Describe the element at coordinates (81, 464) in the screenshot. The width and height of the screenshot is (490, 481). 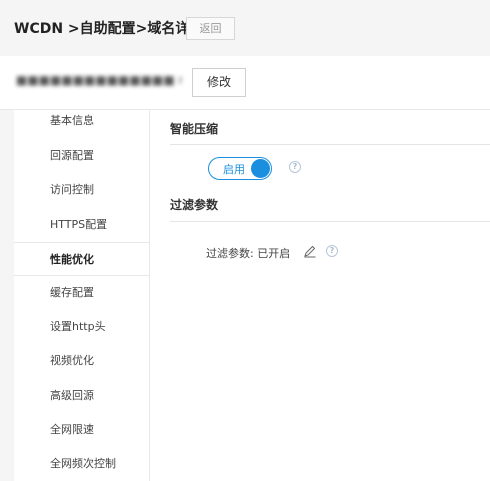
I see `sidebar-item-frequency-control: 全网频次控制` at that location.